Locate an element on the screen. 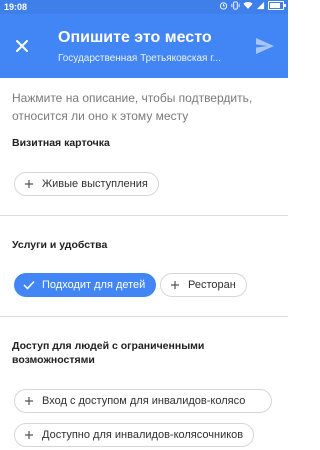  chip-label: Вход с доступом для инвалидов-колясо is located at coordinates (144, 401).